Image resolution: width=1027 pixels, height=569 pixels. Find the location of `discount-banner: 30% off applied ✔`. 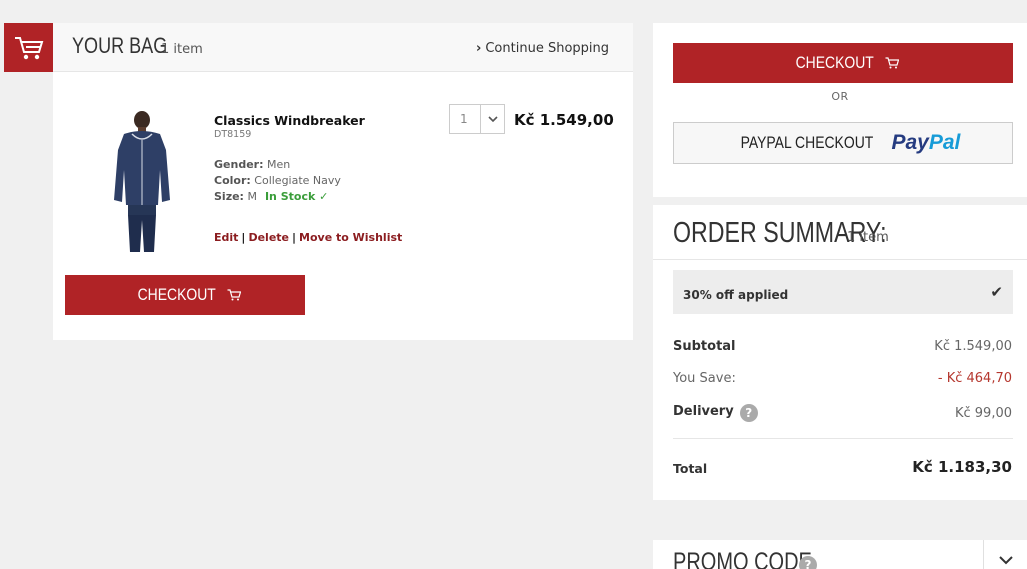

discount-banner: 30% off applied ✔ is located at coordinates (843, 292).